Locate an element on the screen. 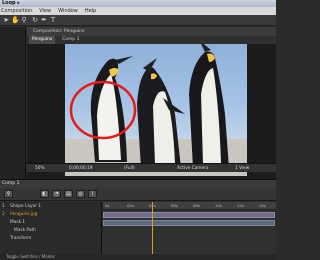  menu-composition: Composition is located at coordinates (16, 11).